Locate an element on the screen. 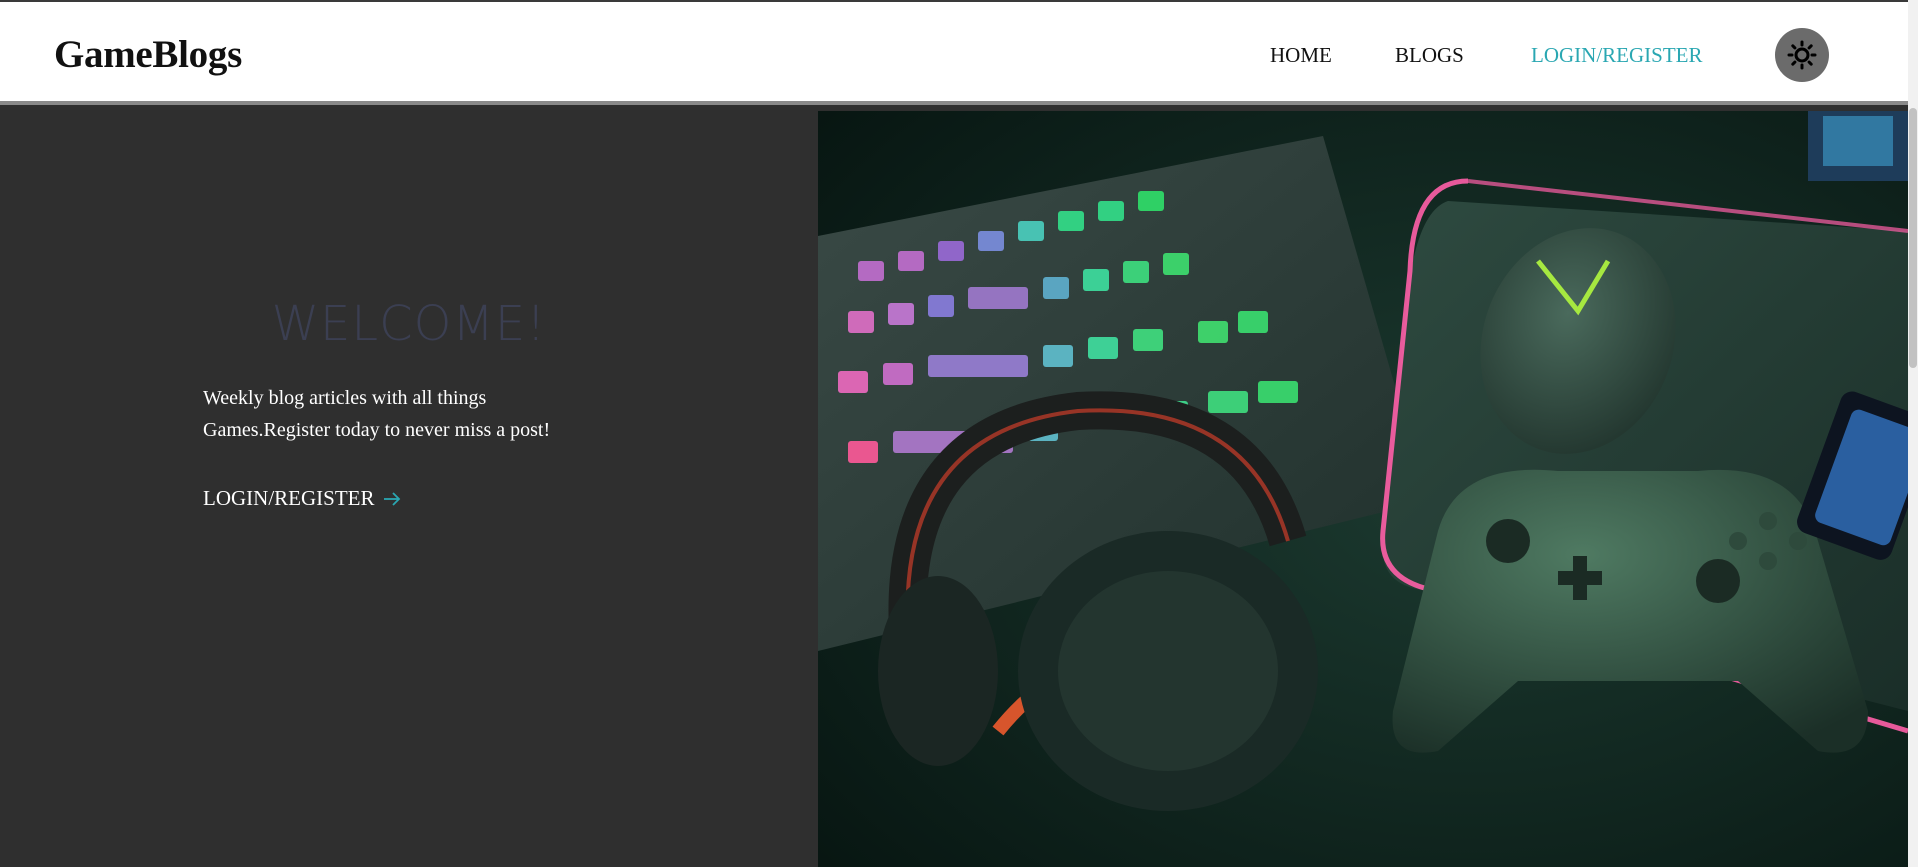  page-scrollbar is located at coordinates (1913, 433).